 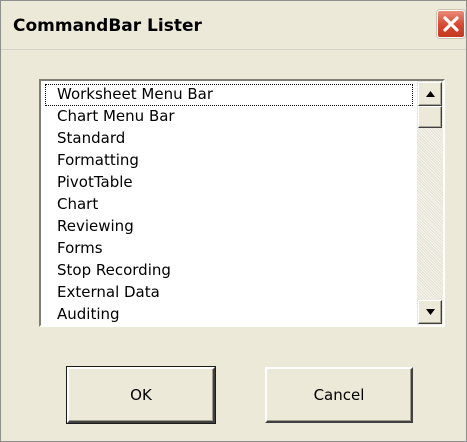 I want to click on list-item: Reviewing, so click(x=229, y=227).